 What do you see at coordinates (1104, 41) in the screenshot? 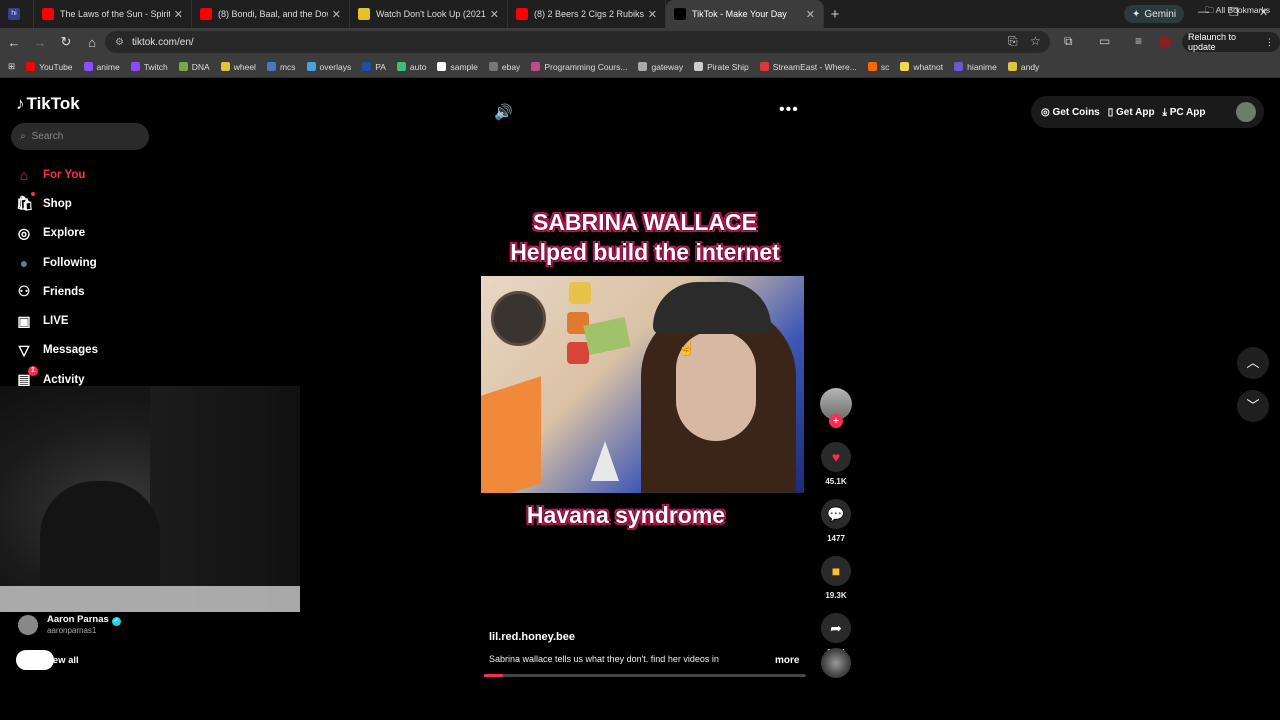
I see `cast-icon: ▭` at bounding box center [1104, 41].